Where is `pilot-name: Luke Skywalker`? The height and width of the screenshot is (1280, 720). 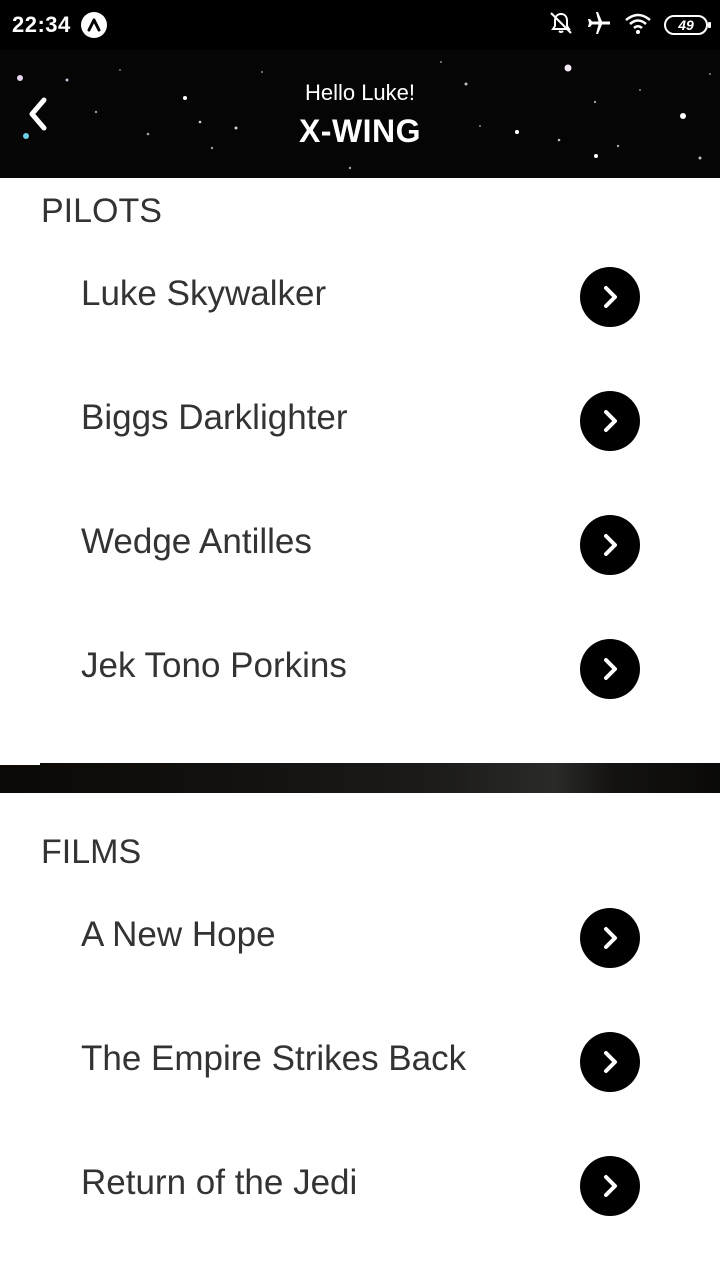
pilot-name: Luke Skywalker is located at coordinates (204, 293).